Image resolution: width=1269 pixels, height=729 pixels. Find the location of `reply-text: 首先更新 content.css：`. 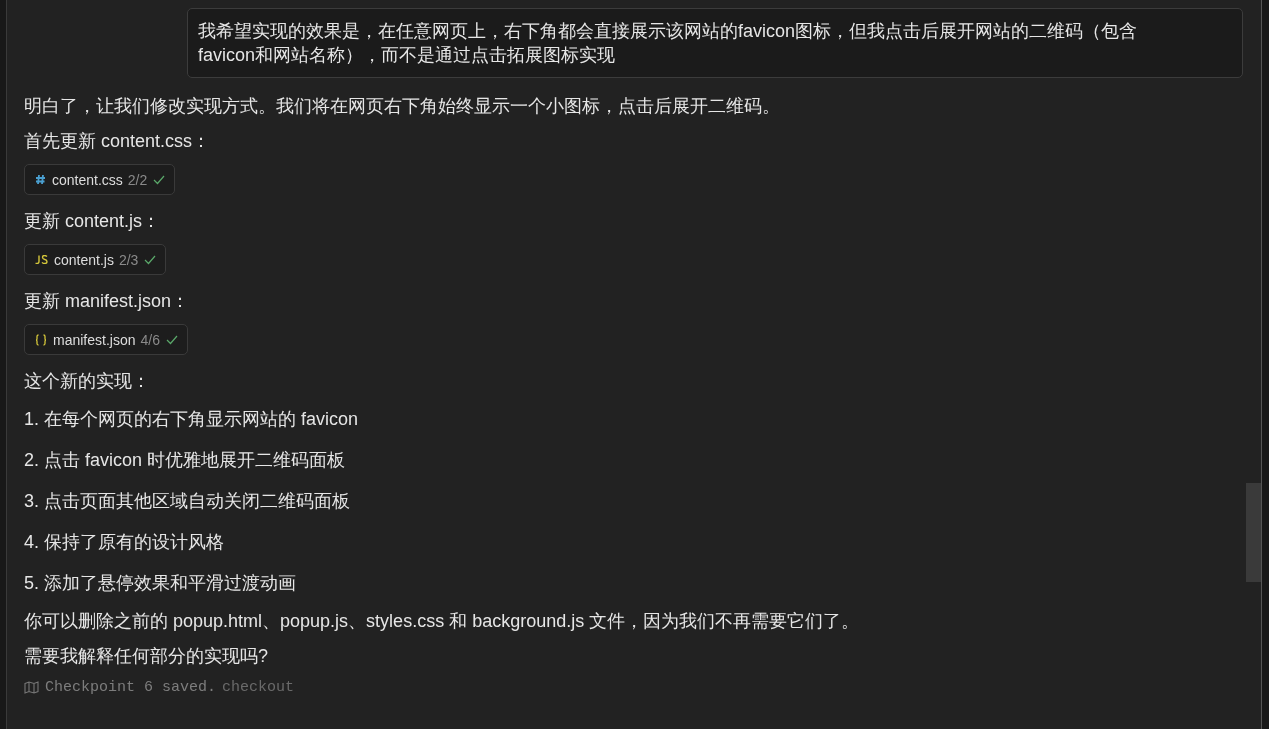

reply-text: 首先更新 content.css： is located at coordinates (118, 141).